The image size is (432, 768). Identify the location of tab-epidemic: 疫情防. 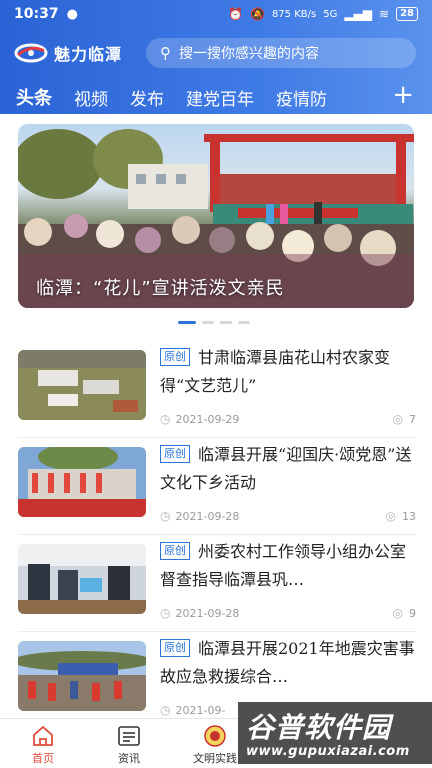
(302, 97).